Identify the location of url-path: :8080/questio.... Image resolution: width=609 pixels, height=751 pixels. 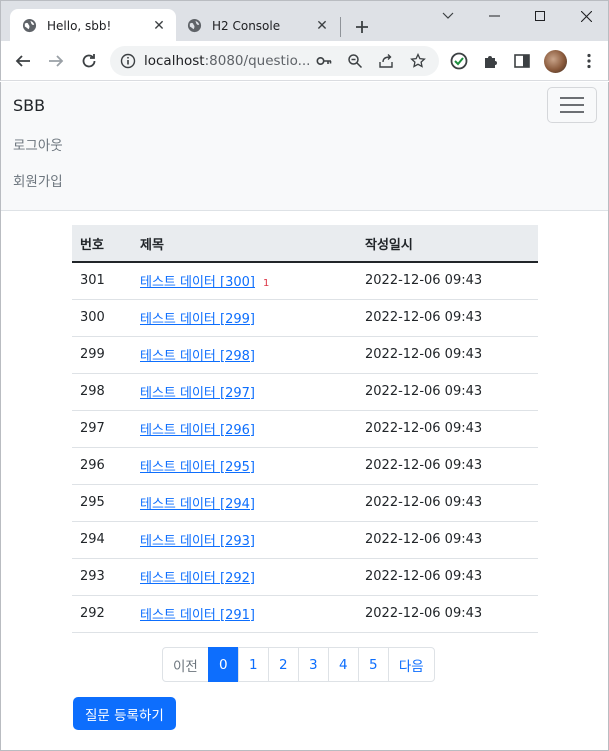
(256, 61).